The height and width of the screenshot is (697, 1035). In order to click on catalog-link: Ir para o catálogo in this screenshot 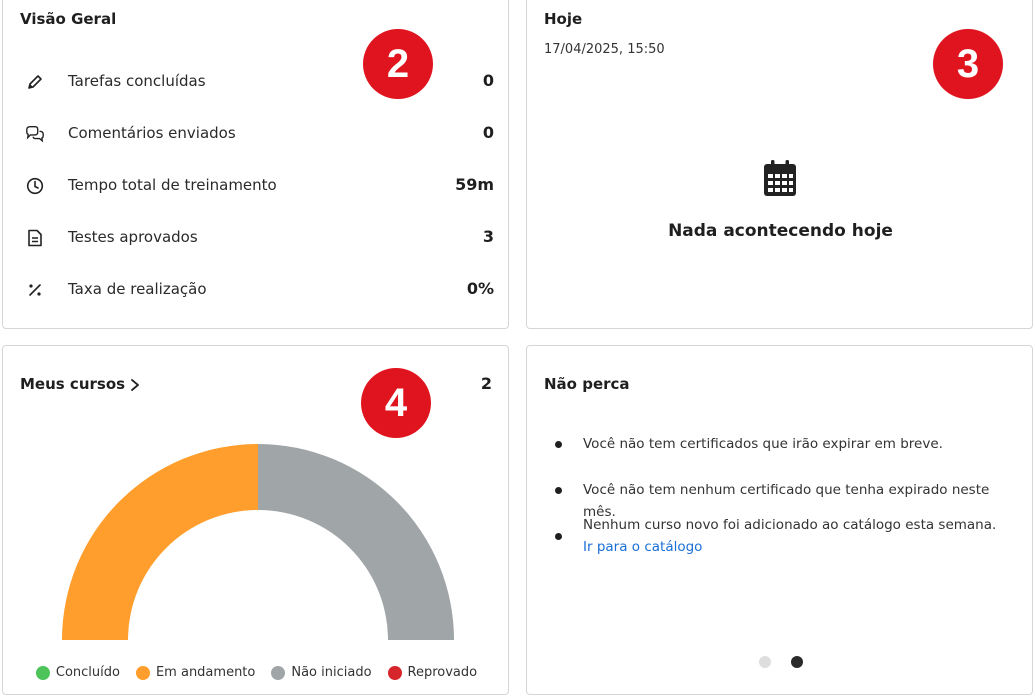, I will do `click(642, 547)`.